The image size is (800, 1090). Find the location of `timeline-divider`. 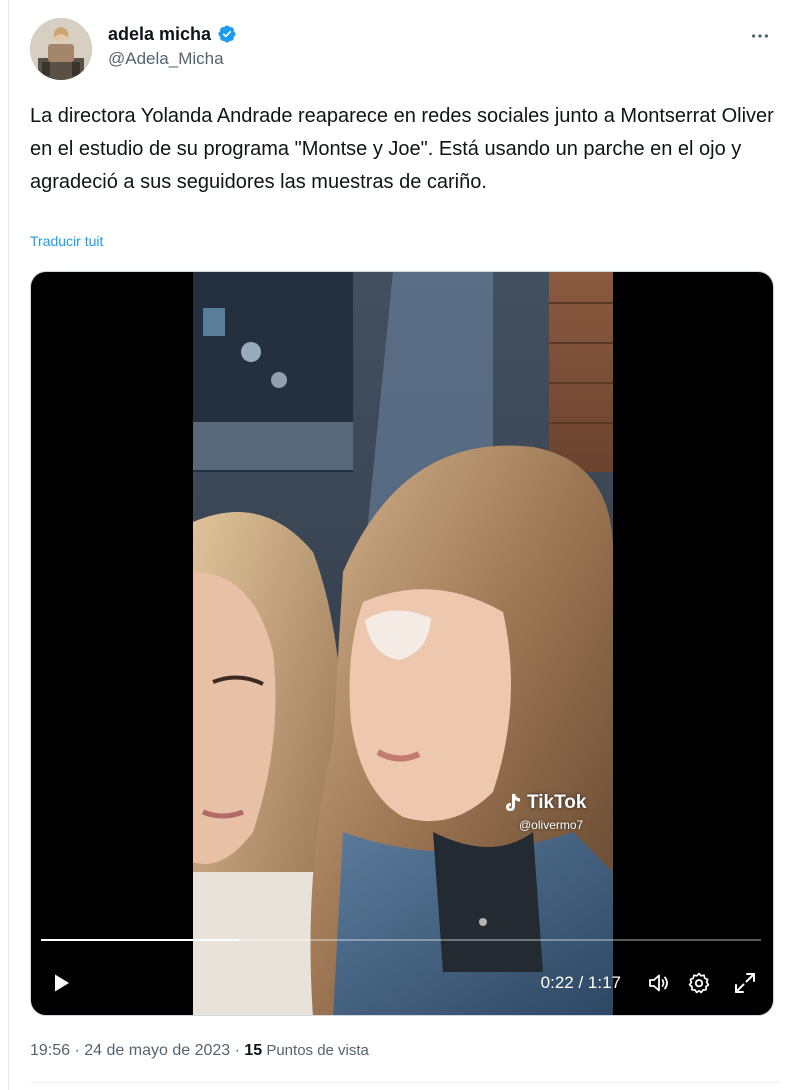

timeline-divider is located at coordinates (8, 545).